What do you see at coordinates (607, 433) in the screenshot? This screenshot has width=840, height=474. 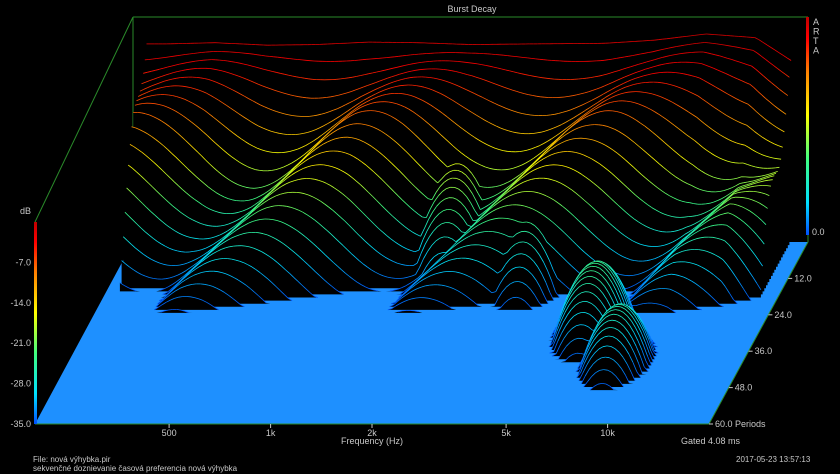 I see `x-tick-label: 10k` at bounding box center [607, 433].